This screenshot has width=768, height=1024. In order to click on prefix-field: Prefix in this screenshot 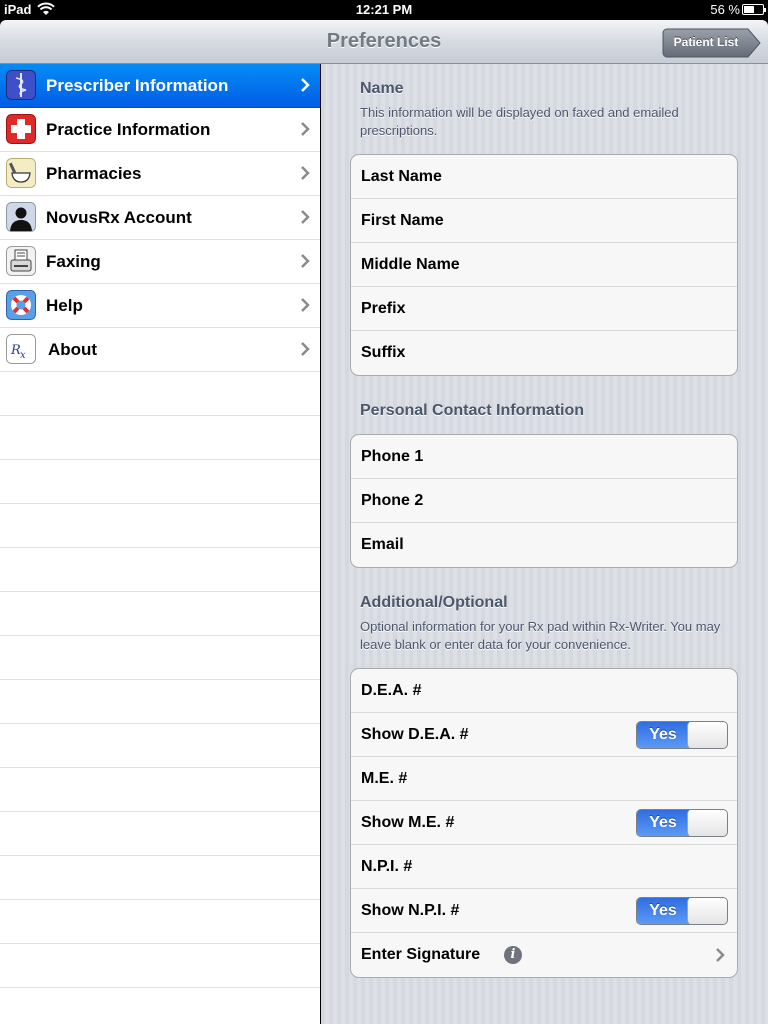, I will do `click(544, 309)`.